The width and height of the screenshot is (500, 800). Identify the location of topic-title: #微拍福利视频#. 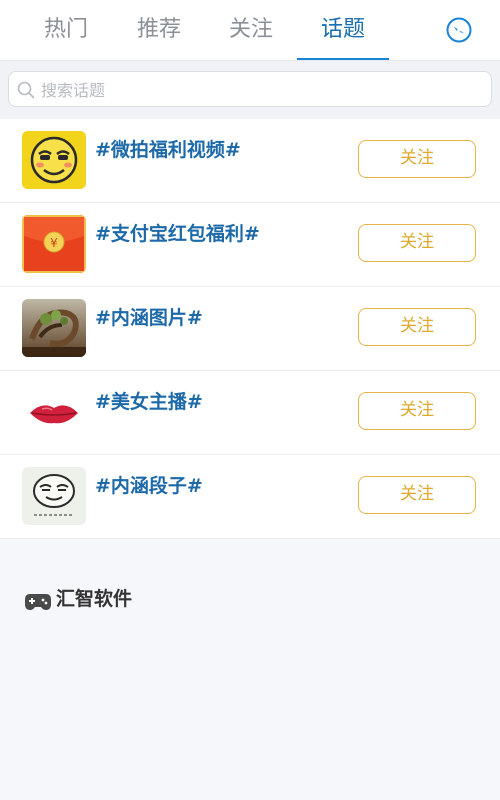
(168, 148).